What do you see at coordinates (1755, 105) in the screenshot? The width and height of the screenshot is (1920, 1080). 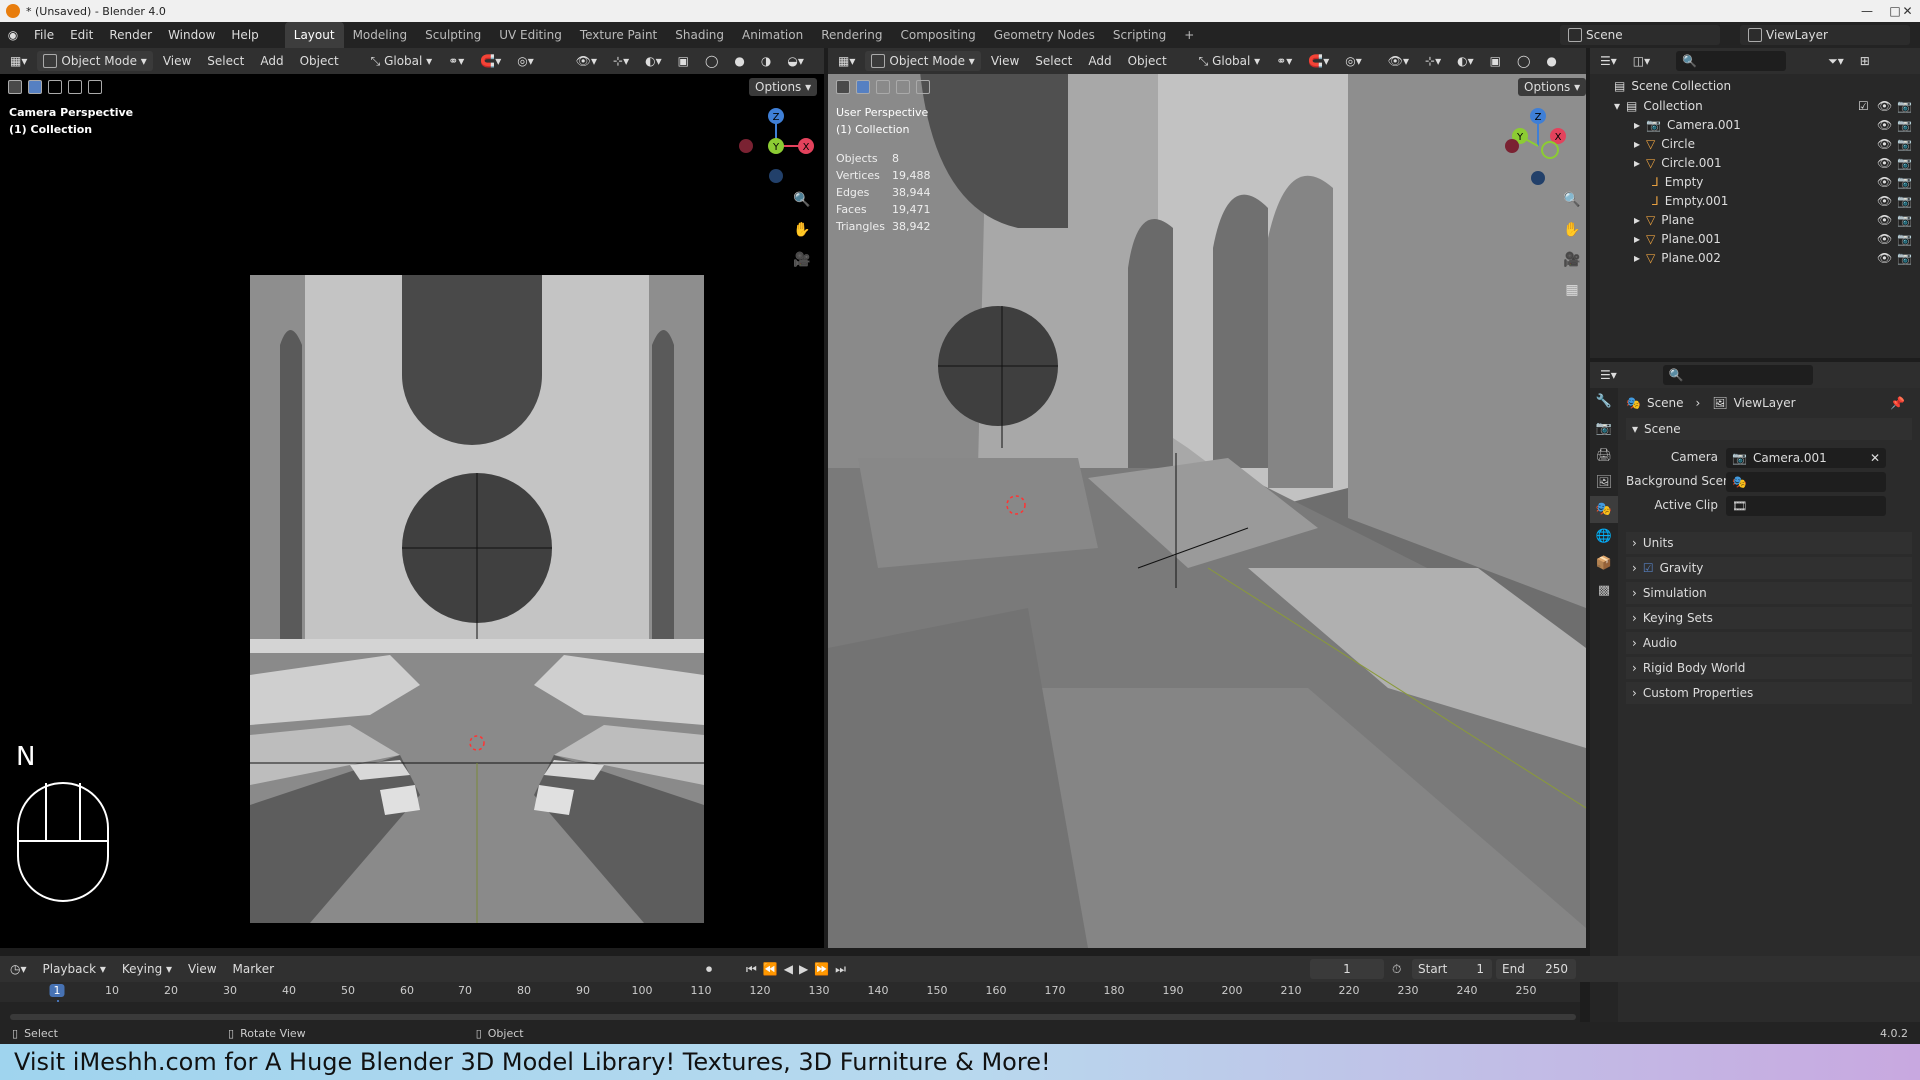 I see `outliner-collection: ▾ ▤ Collection ☑ 👁 📷` at bounding box center [1755, 105].